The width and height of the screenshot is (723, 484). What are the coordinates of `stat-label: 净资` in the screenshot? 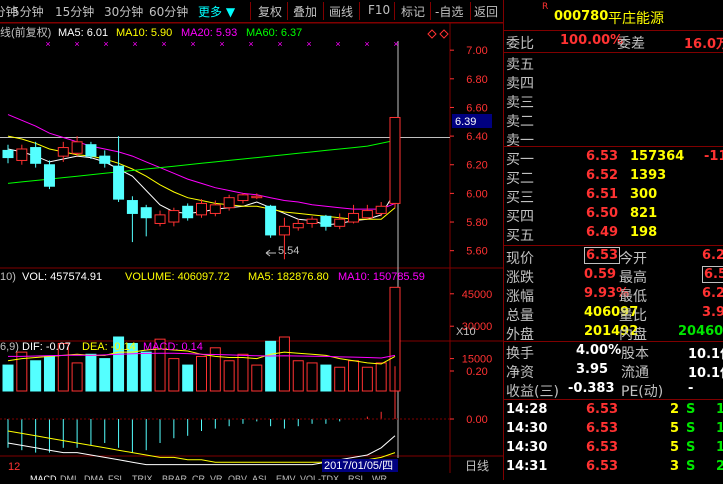 It's located at (520, 373).